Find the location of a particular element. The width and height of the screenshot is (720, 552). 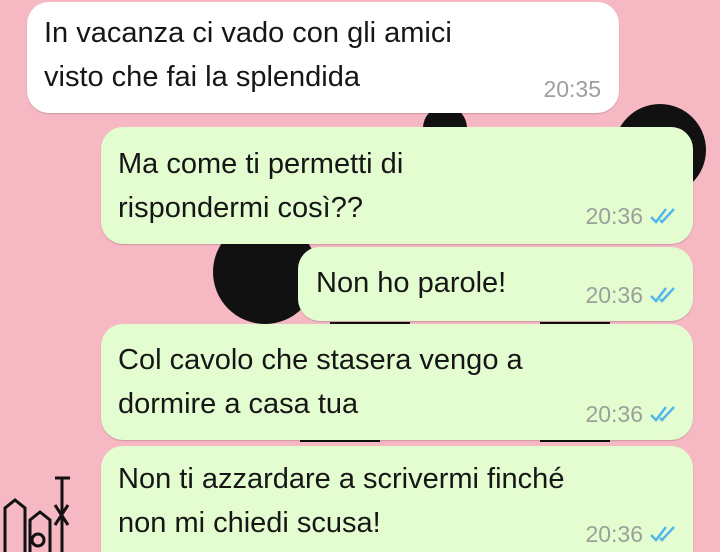

castle-doodle is located at coordinates (36, 514).